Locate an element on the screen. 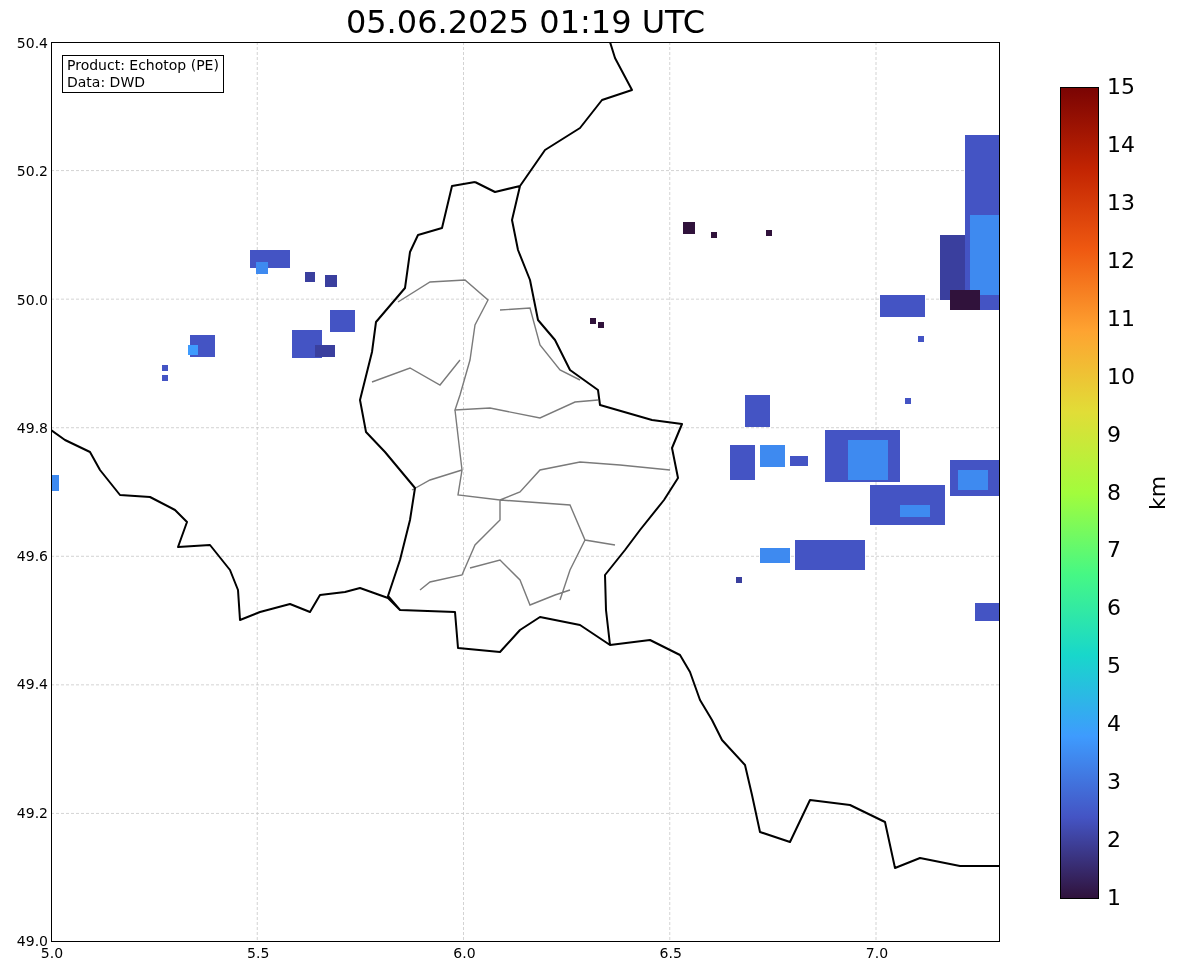 The width and height of the screenshot is (1178, 976). colorbar-tick-label: 2 is located at coordinates (1114, 840).